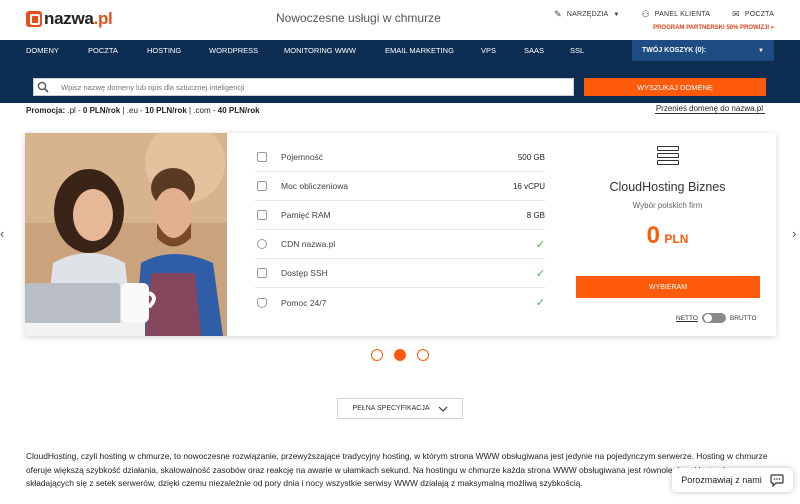  I want to click on full-spec-button: PEŁNA SPECYFIKACJA, so click(400, 408).